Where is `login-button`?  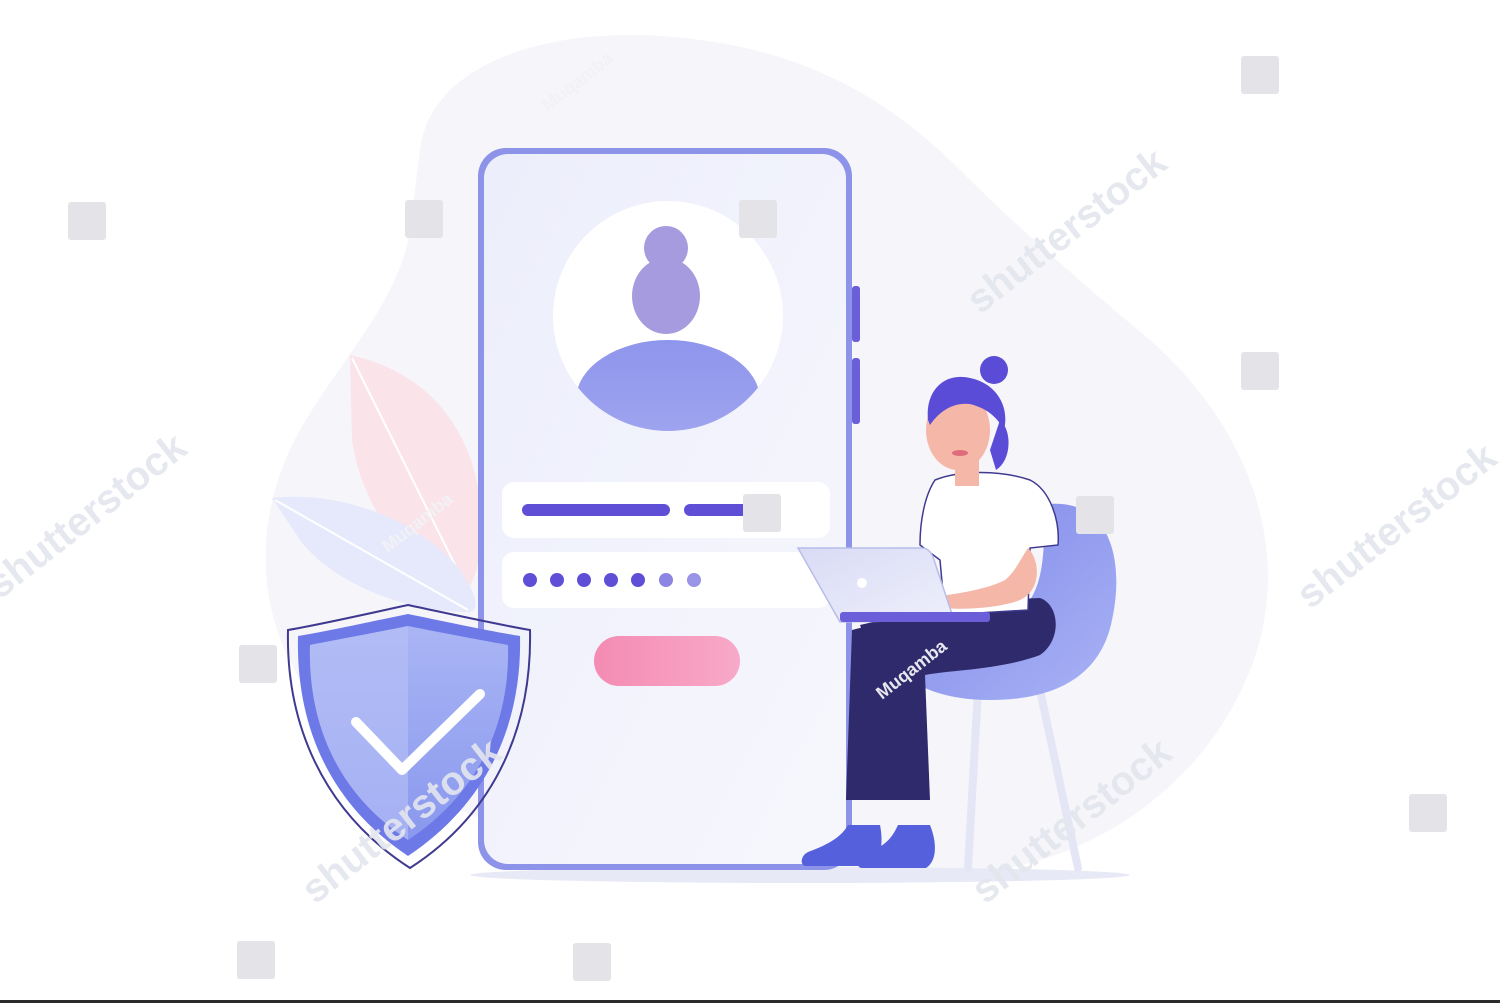 login-button is located at coordinates (667, 661).